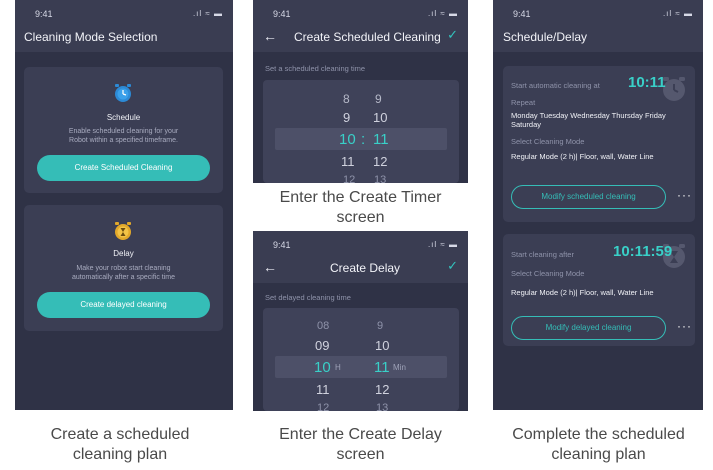 This screenshot has width=713, height=470. I want to click on hour-value: 08, so click(323, 326).